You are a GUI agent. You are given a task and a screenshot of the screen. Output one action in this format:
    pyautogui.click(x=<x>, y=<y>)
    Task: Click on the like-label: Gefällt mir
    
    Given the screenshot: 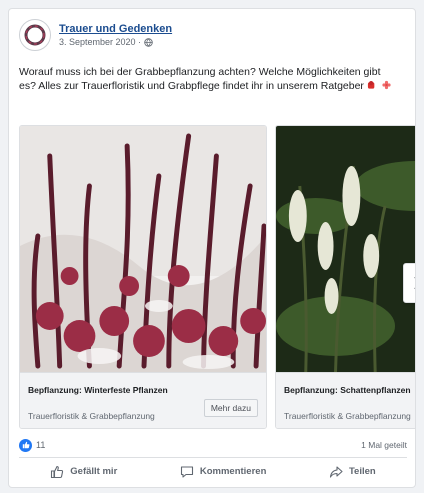 What is the action you would take?
    pyautogui.click(x=94, y=471)
    